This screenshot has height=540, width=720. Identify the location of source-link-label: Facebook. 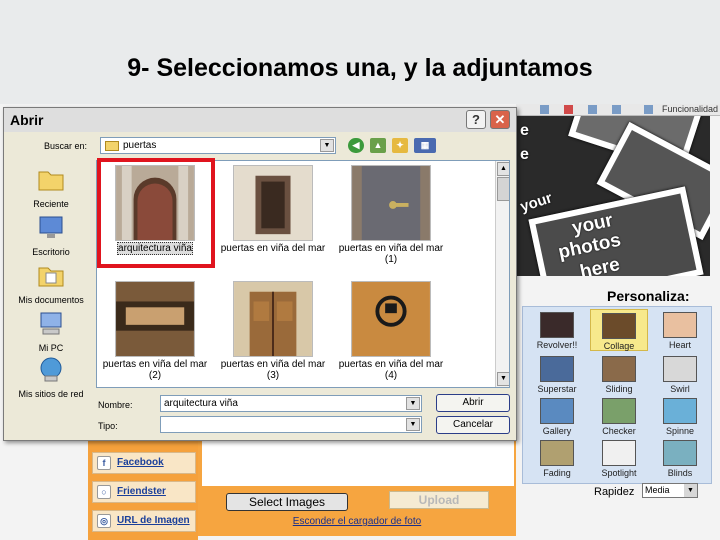
(140, 462).